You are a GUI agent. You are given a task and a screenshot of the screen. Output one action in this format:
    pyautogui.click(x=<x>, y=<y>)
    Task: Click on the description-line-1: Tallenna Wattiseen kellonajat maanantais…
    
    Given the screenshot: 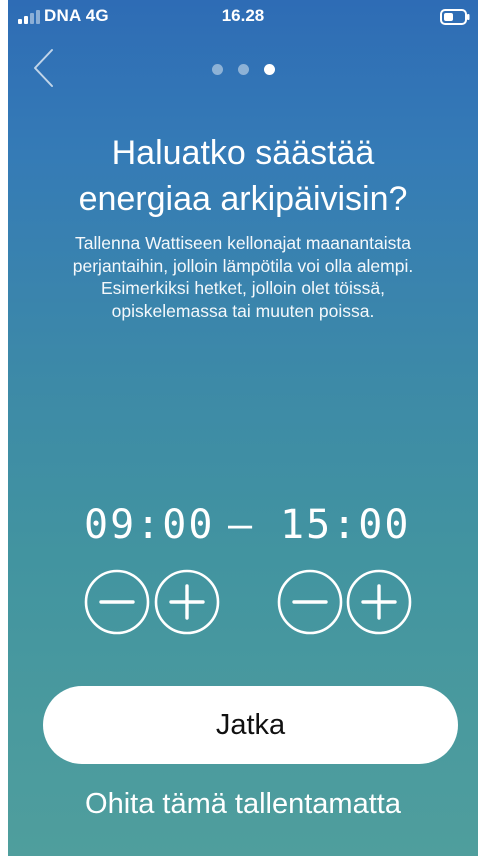 What is the action you would take?
    pyautogui.click(x=243, y=243)
    